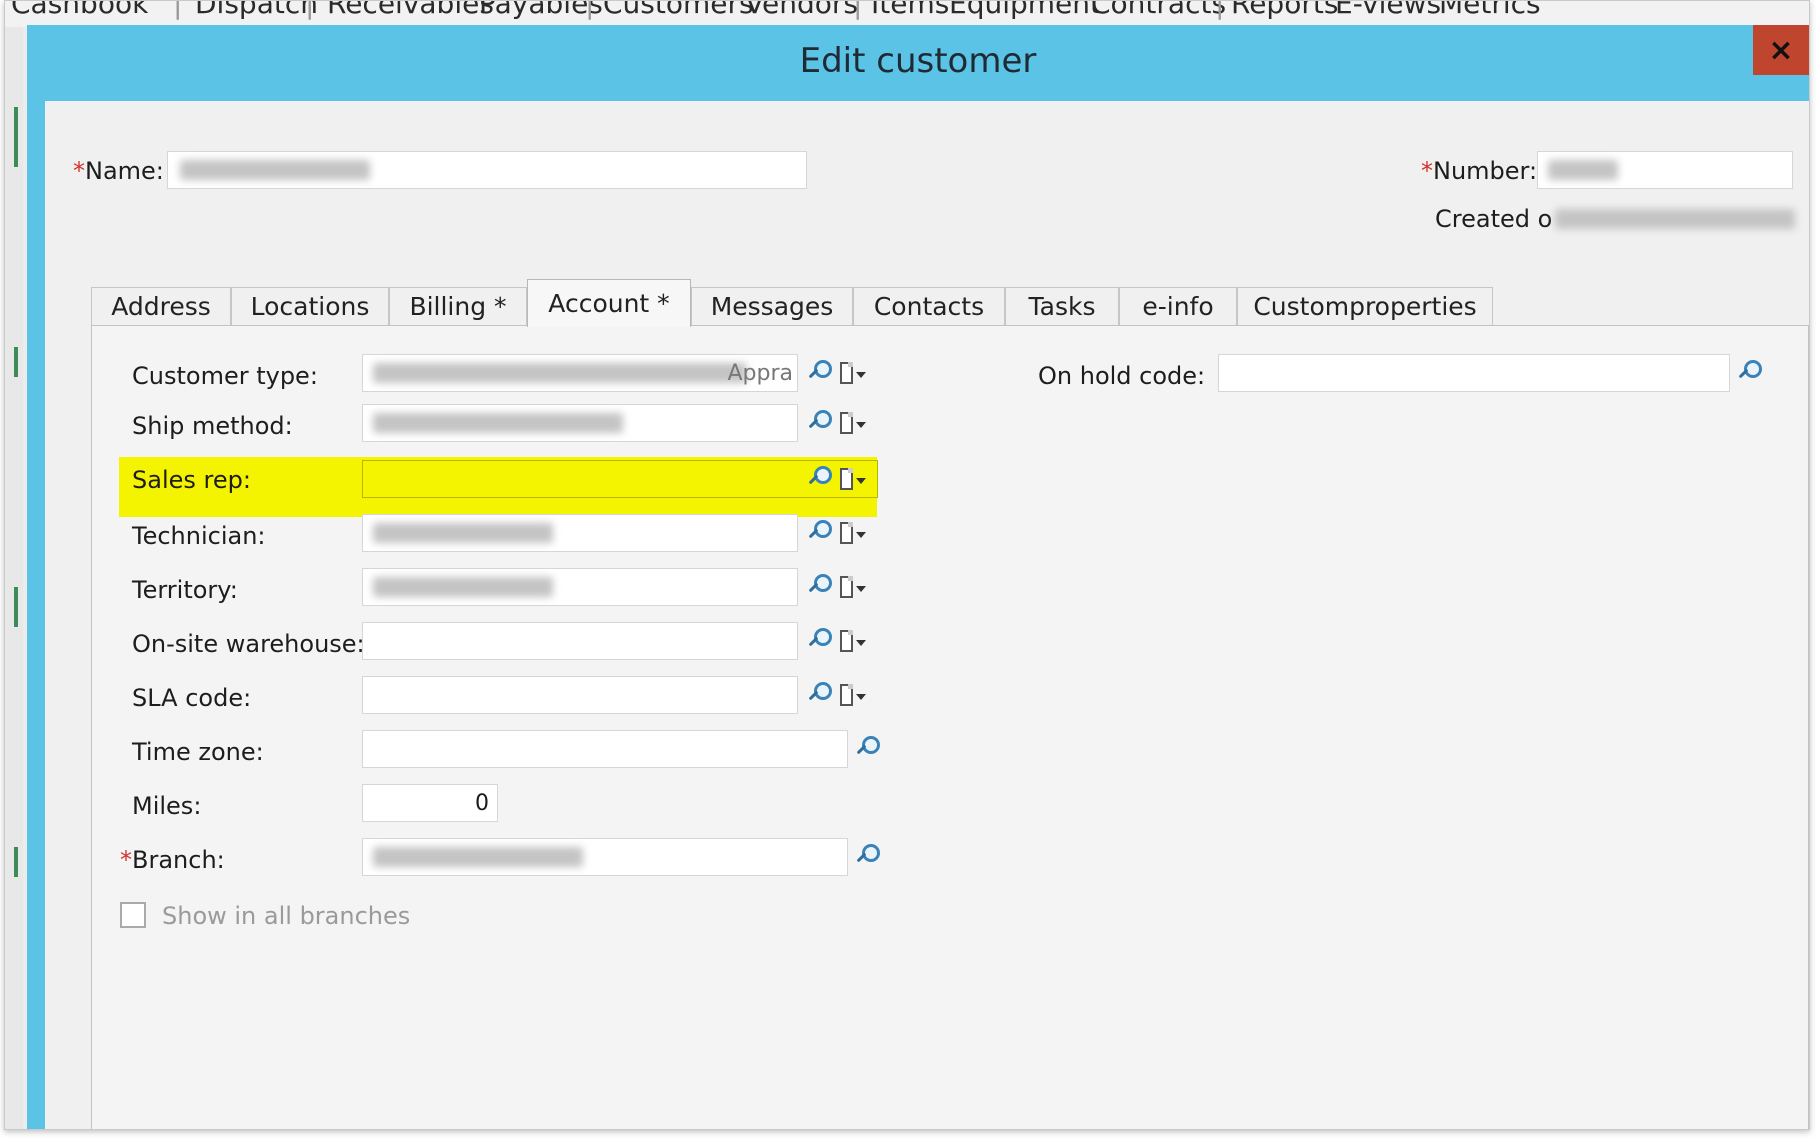  What do you see at coordinates (772, 306) in the screenshot?
I see `tab-messages: Messages` at bounding box center [772, 306].